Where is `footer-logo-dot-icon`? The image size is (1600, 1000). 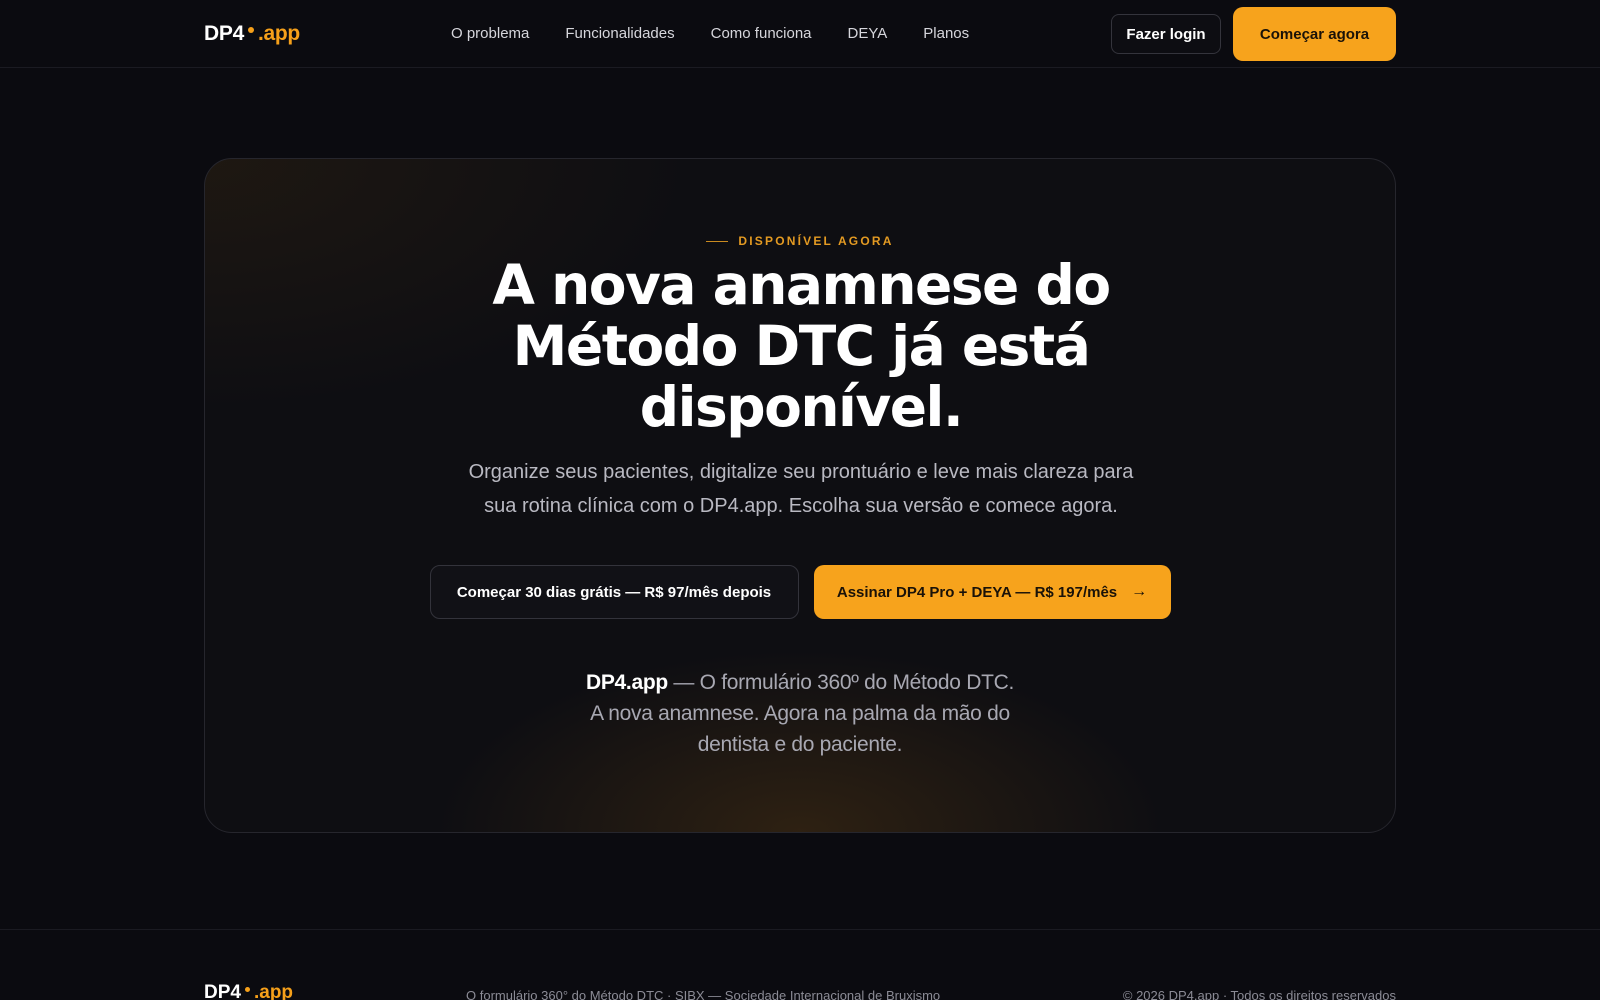
footer-logo-dot-icon is located at coordinates (247, 989).